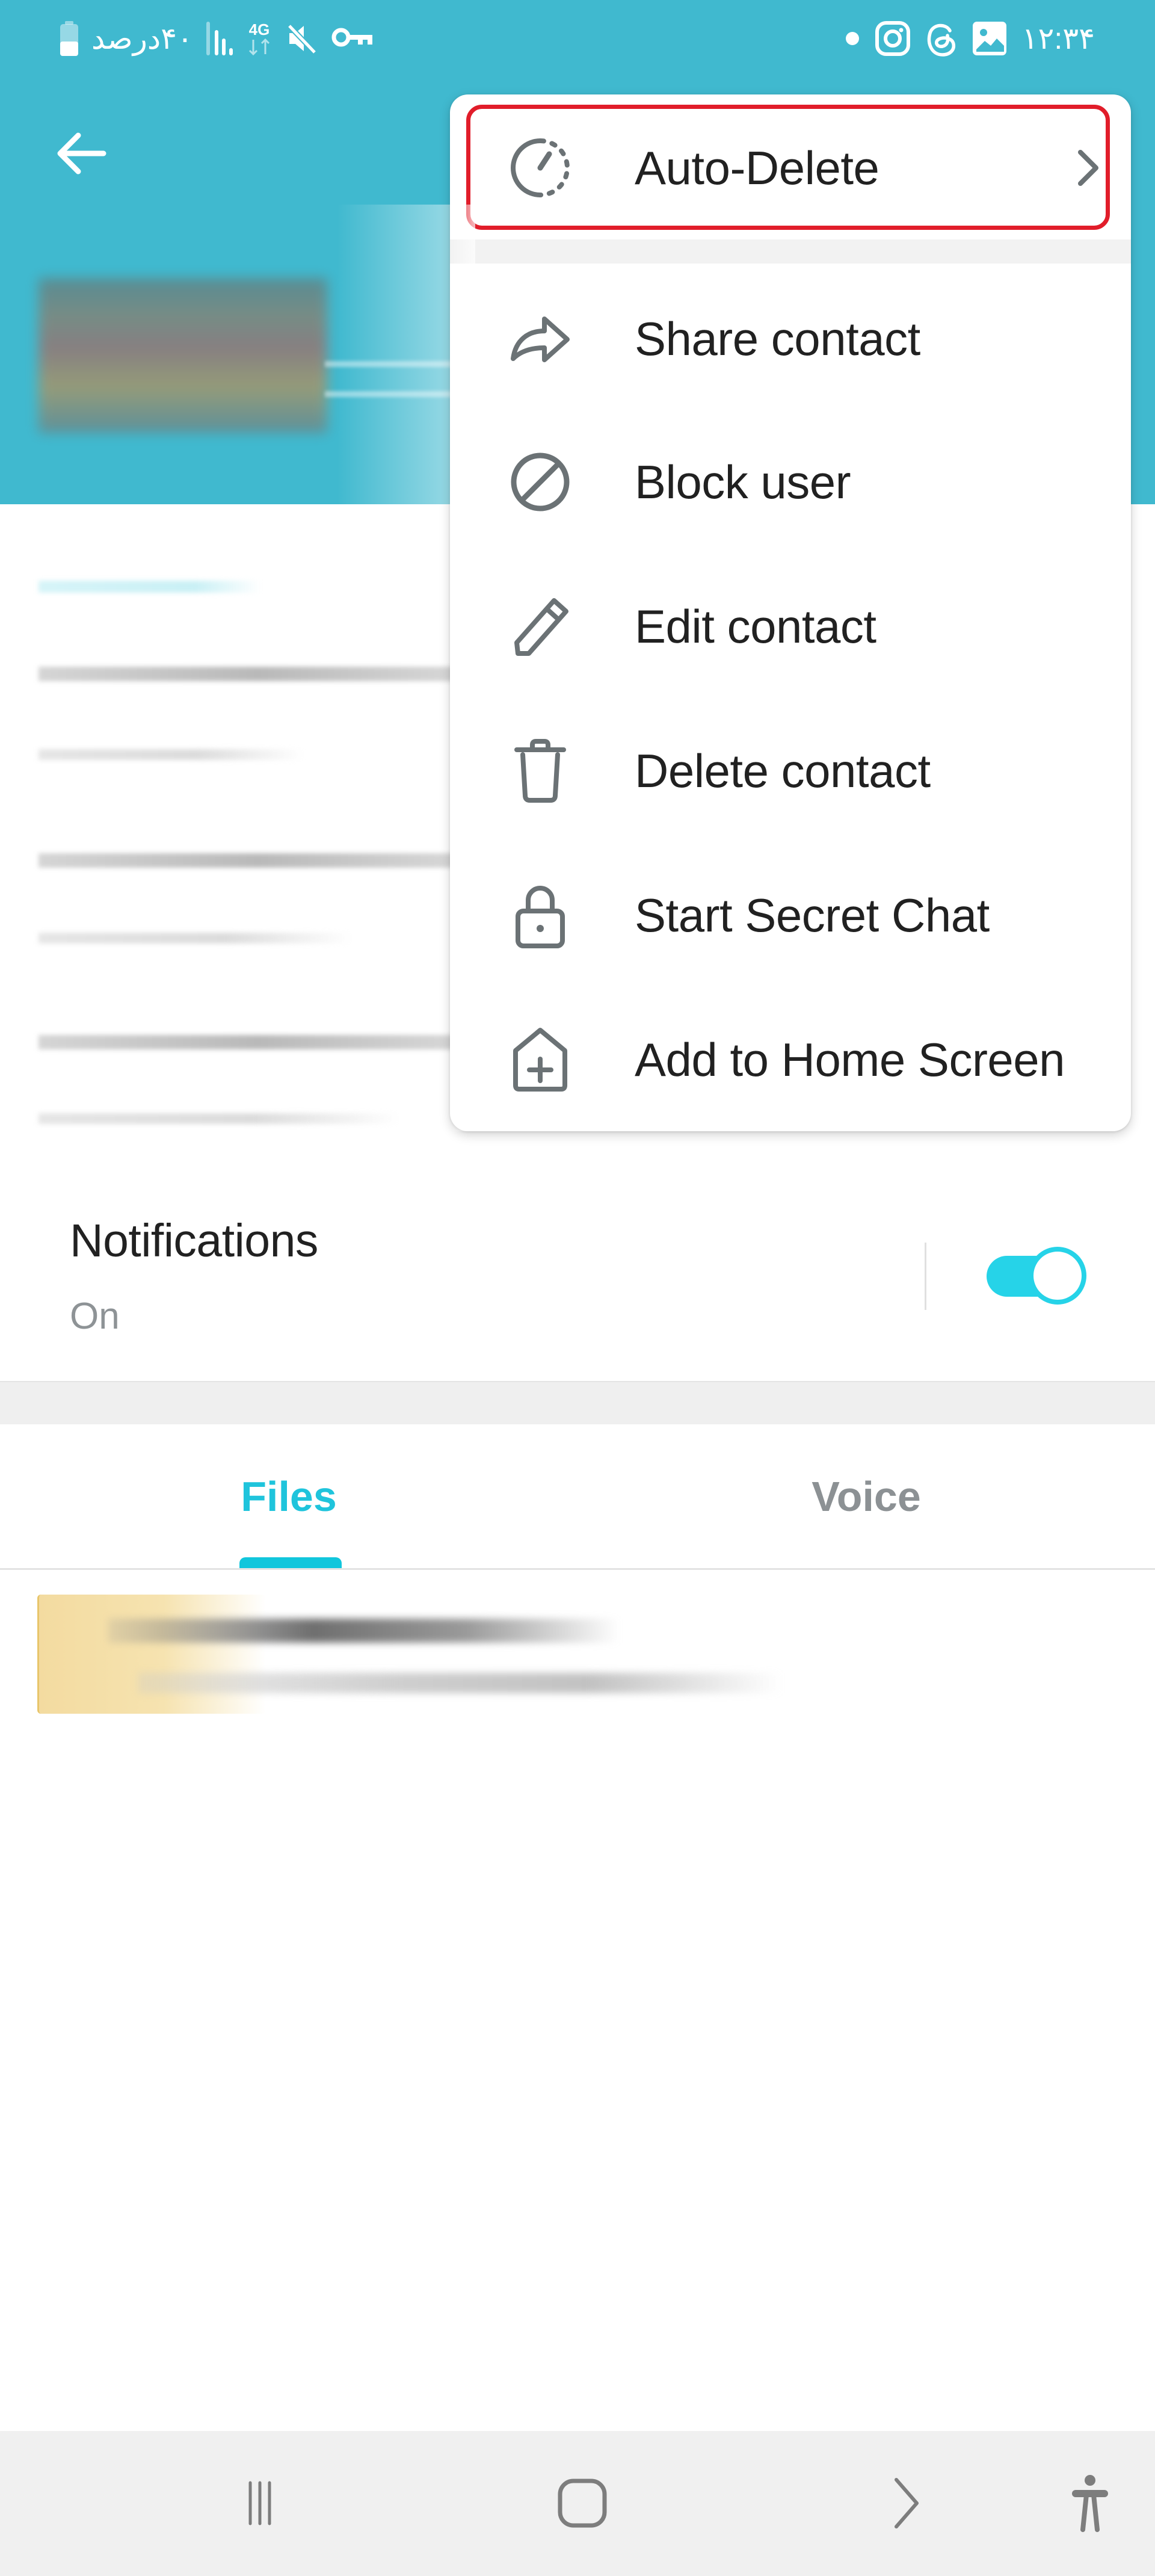 The width and height of the screenshot is (1155, 2576). What do you see at coordinates (182, 355) in the screenshot?
I see `redacted-profile-info` at bounding box center [182, 355].